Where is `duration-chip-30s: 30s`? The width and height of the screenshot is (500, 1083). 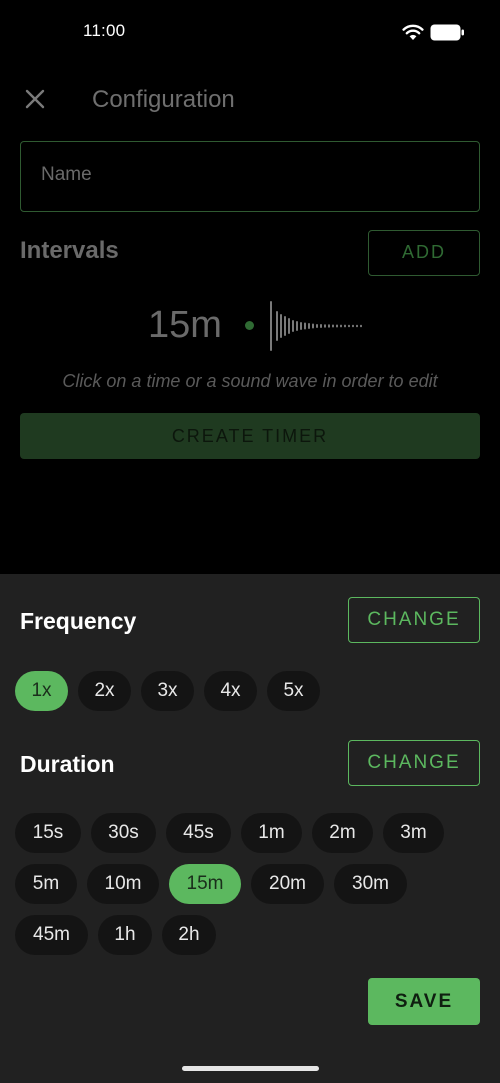 duration-chip-30s: 30s is located at coordinates (123, 833).